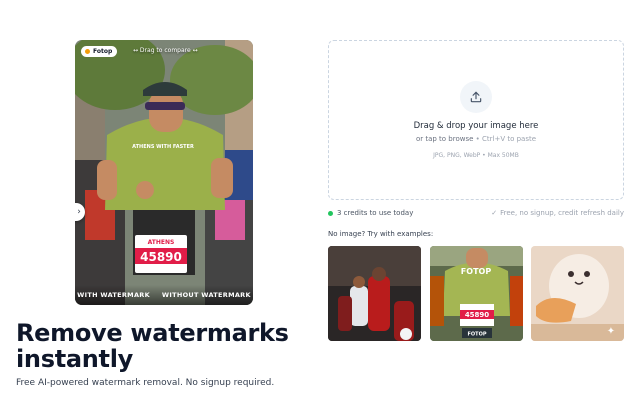 The image size is (640, 400). I want to click on browse-text: or tap to browse, so click(444, 139).